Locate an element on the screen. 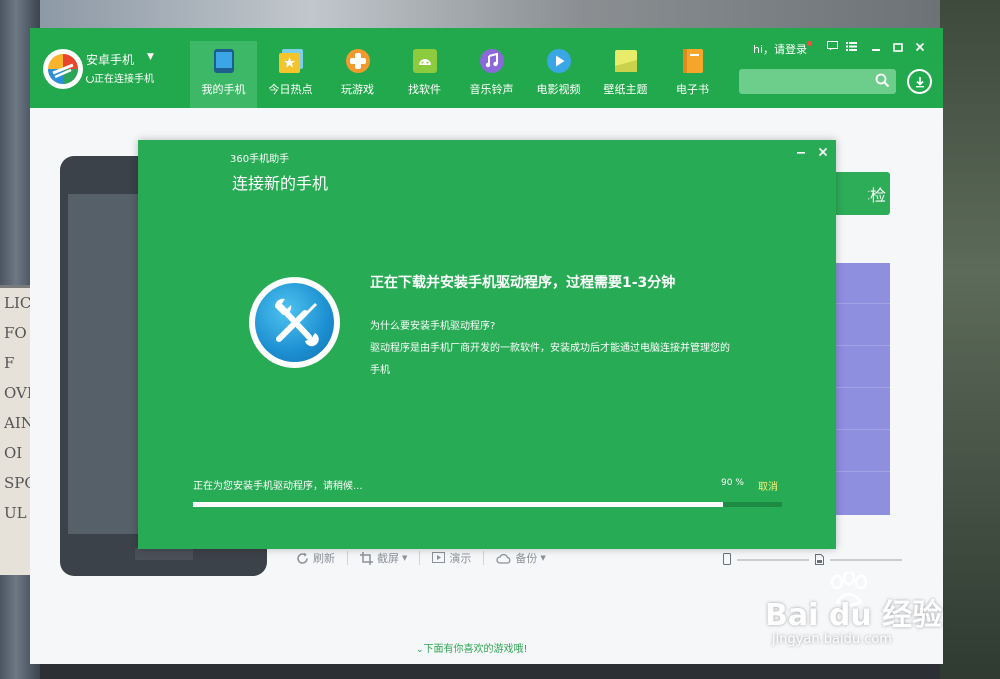 The height and width of the screenshot is (679, 1000). nav-label: 玩游戏 is located at coordinates (357, 89).